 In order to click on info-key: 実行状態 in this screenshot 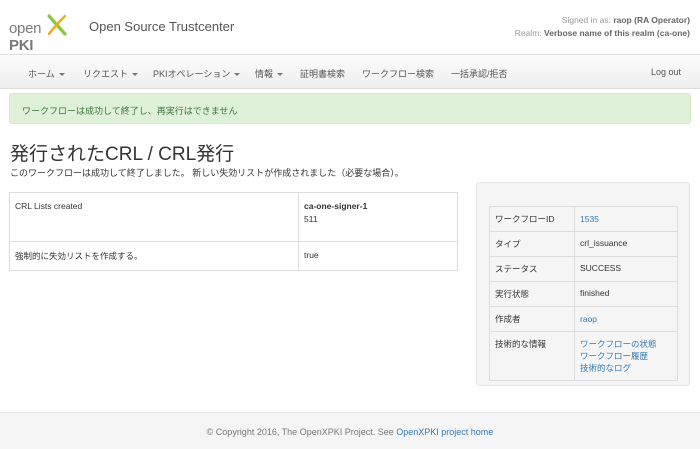, I will do `click(532, 294)`.